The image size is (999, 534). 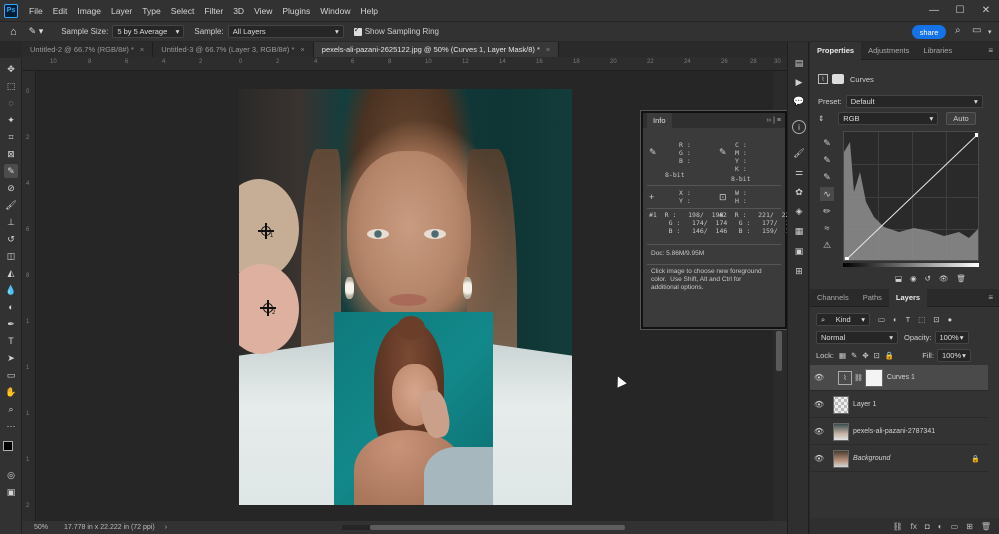 What do you see at coordinates (11, 154) in the screenshot?
I see `frame-tool-icon: ⊠` at bounding box center [11, 154].